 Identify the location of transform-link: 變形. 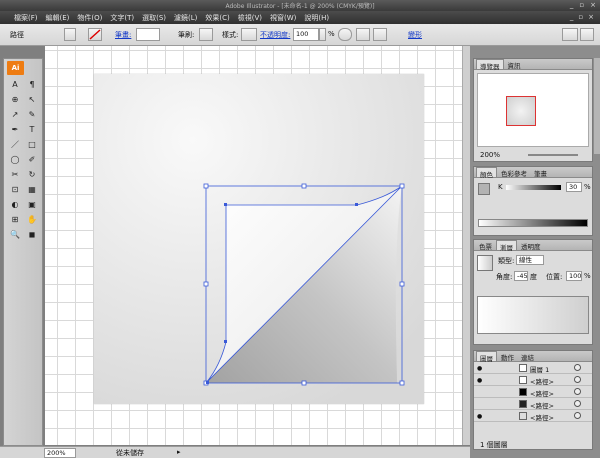
(415, 35).